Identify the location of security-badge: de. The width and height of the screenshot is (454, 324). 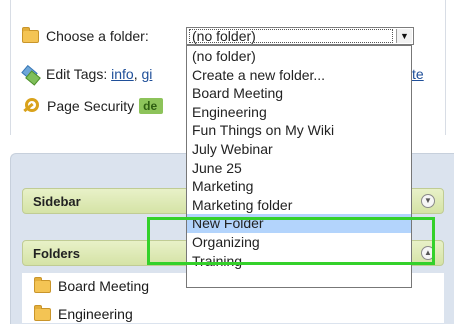
(151, 106).